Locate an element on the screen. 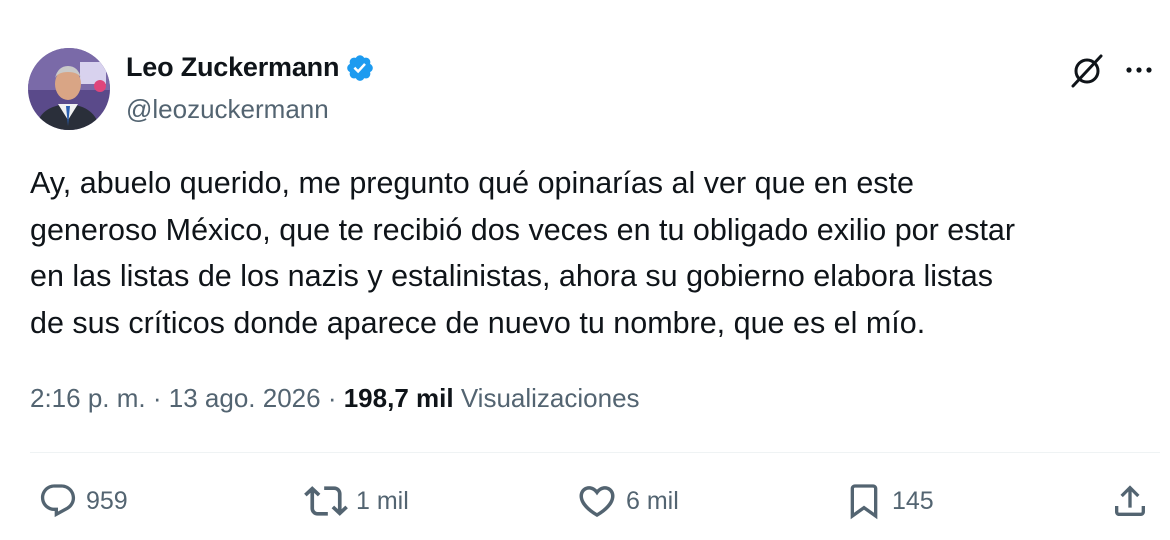 This screenshot has height=540, width=1170. retweet-icon is located at coordinates (326, 501).